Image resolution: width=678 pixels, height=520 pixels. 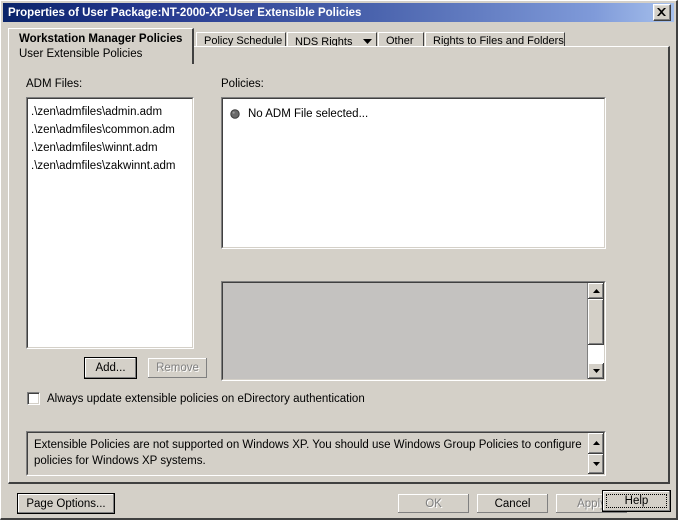 I want to click on warning-scrollbar, so click(x=596, y=453).